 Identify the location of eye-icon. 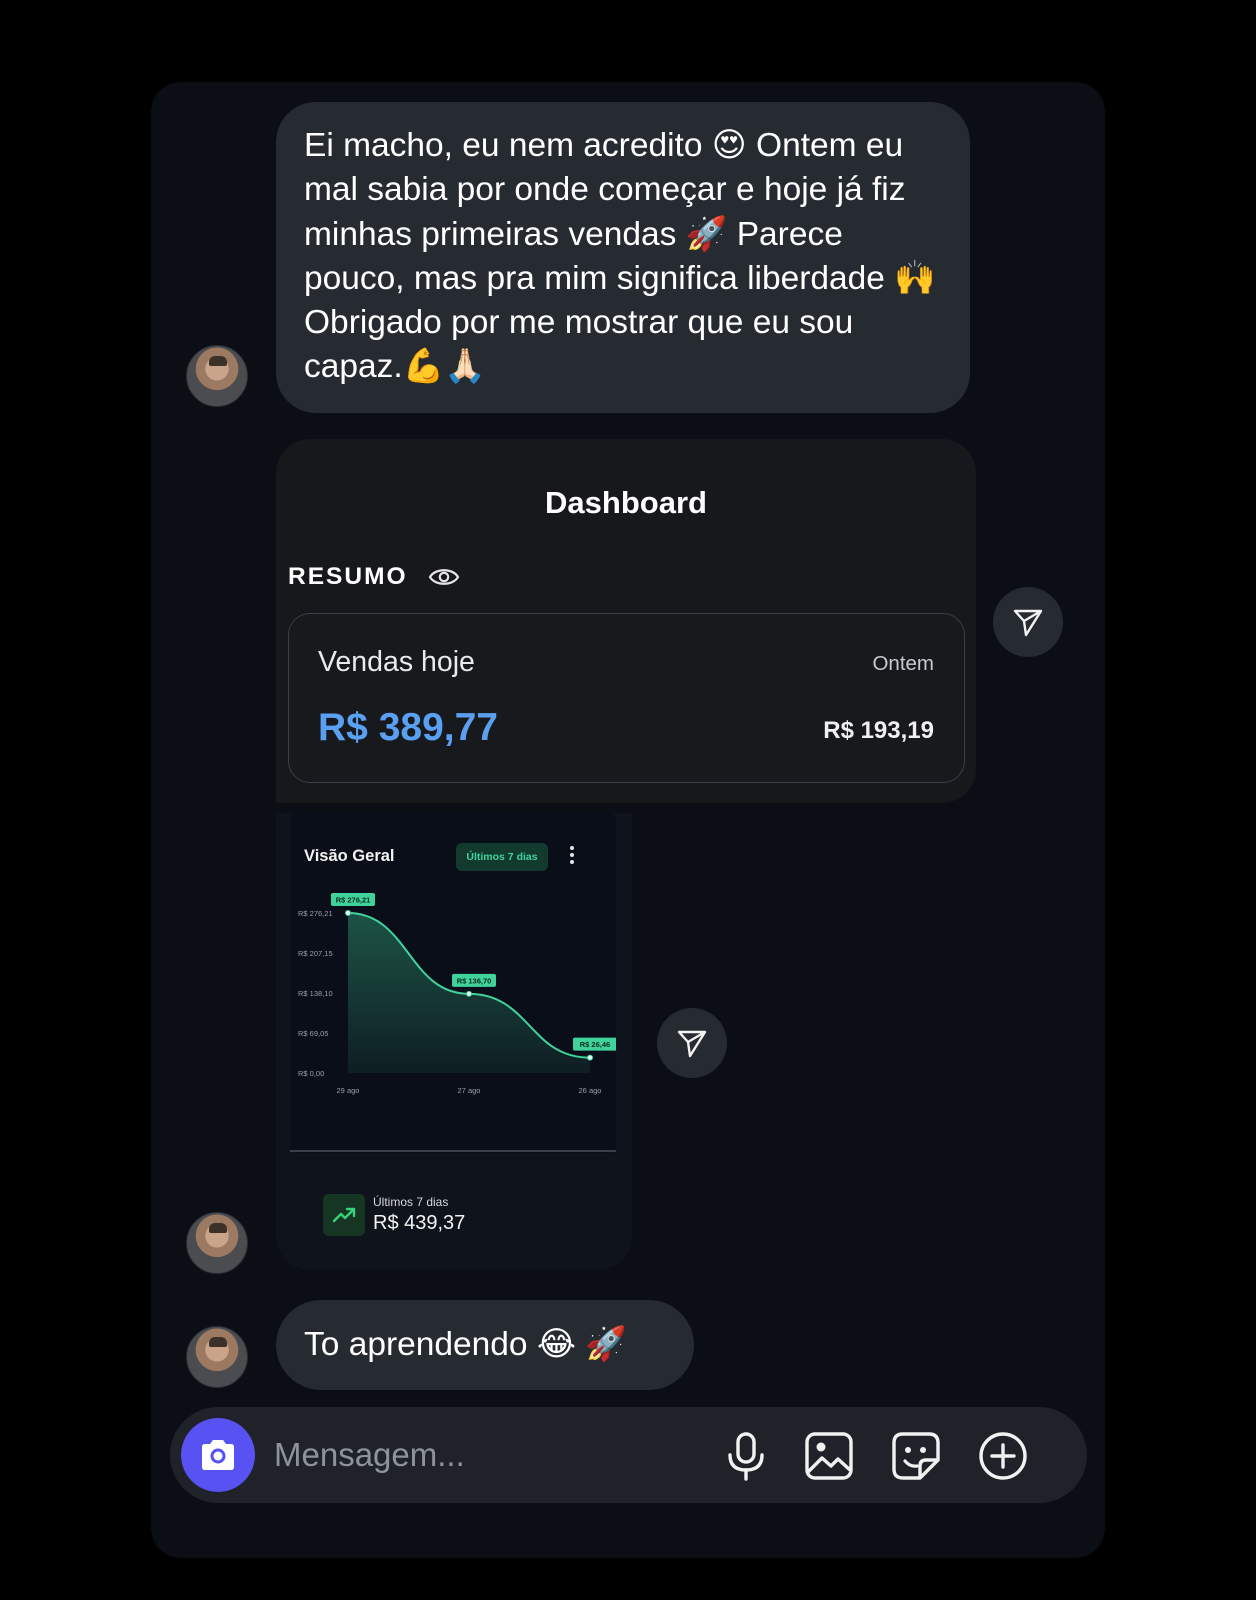
(444, 577).